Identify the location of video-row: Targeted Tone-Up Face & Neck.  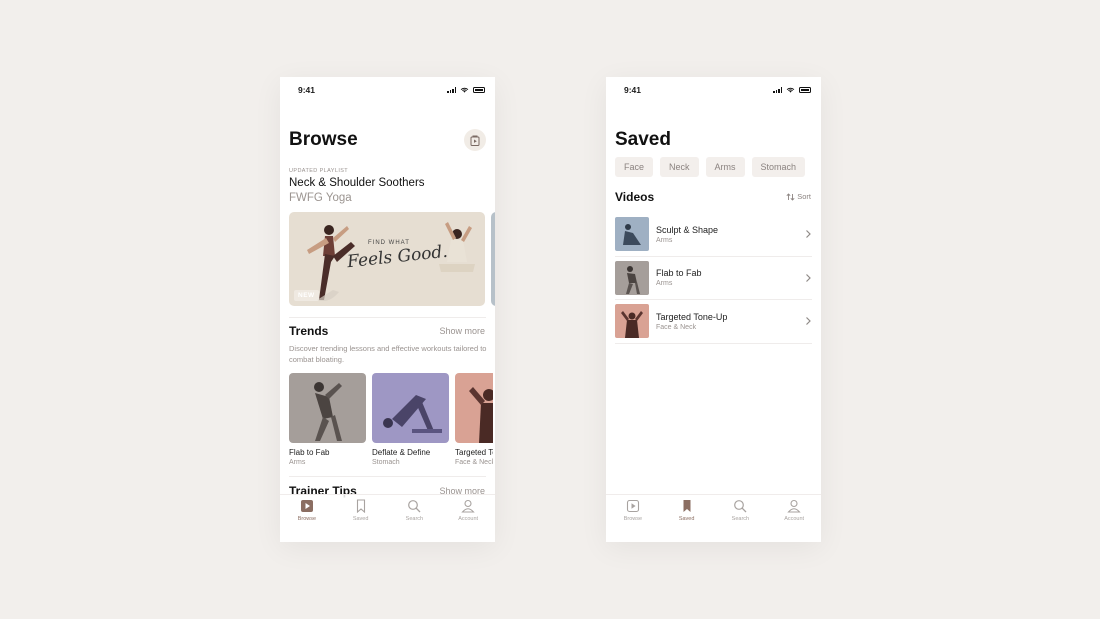
(713, 322).